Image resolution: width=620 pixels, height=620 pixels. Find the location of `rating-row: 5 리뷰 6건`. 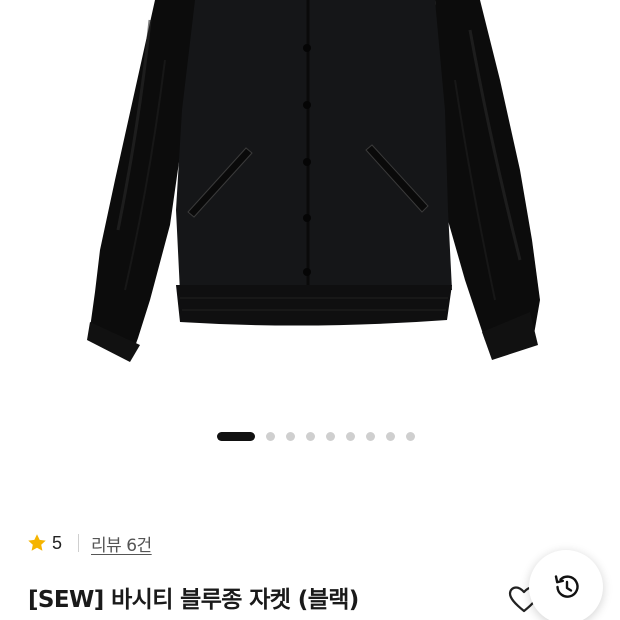

rating-row: 5 리뷰 6건 is located at coordinates (89, 543).